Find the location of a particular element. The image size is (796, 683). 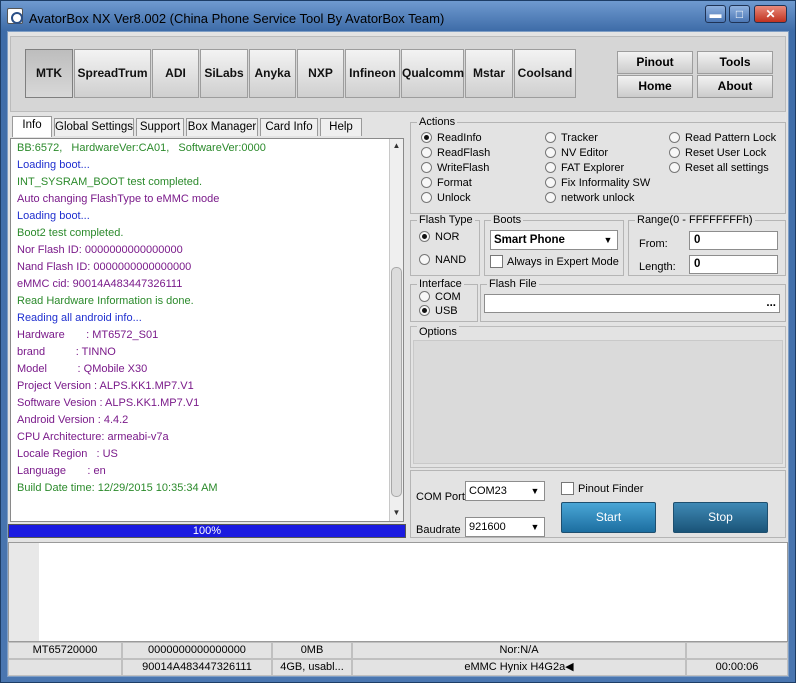

stop-button: Stop is located at coordinates (720, 517).